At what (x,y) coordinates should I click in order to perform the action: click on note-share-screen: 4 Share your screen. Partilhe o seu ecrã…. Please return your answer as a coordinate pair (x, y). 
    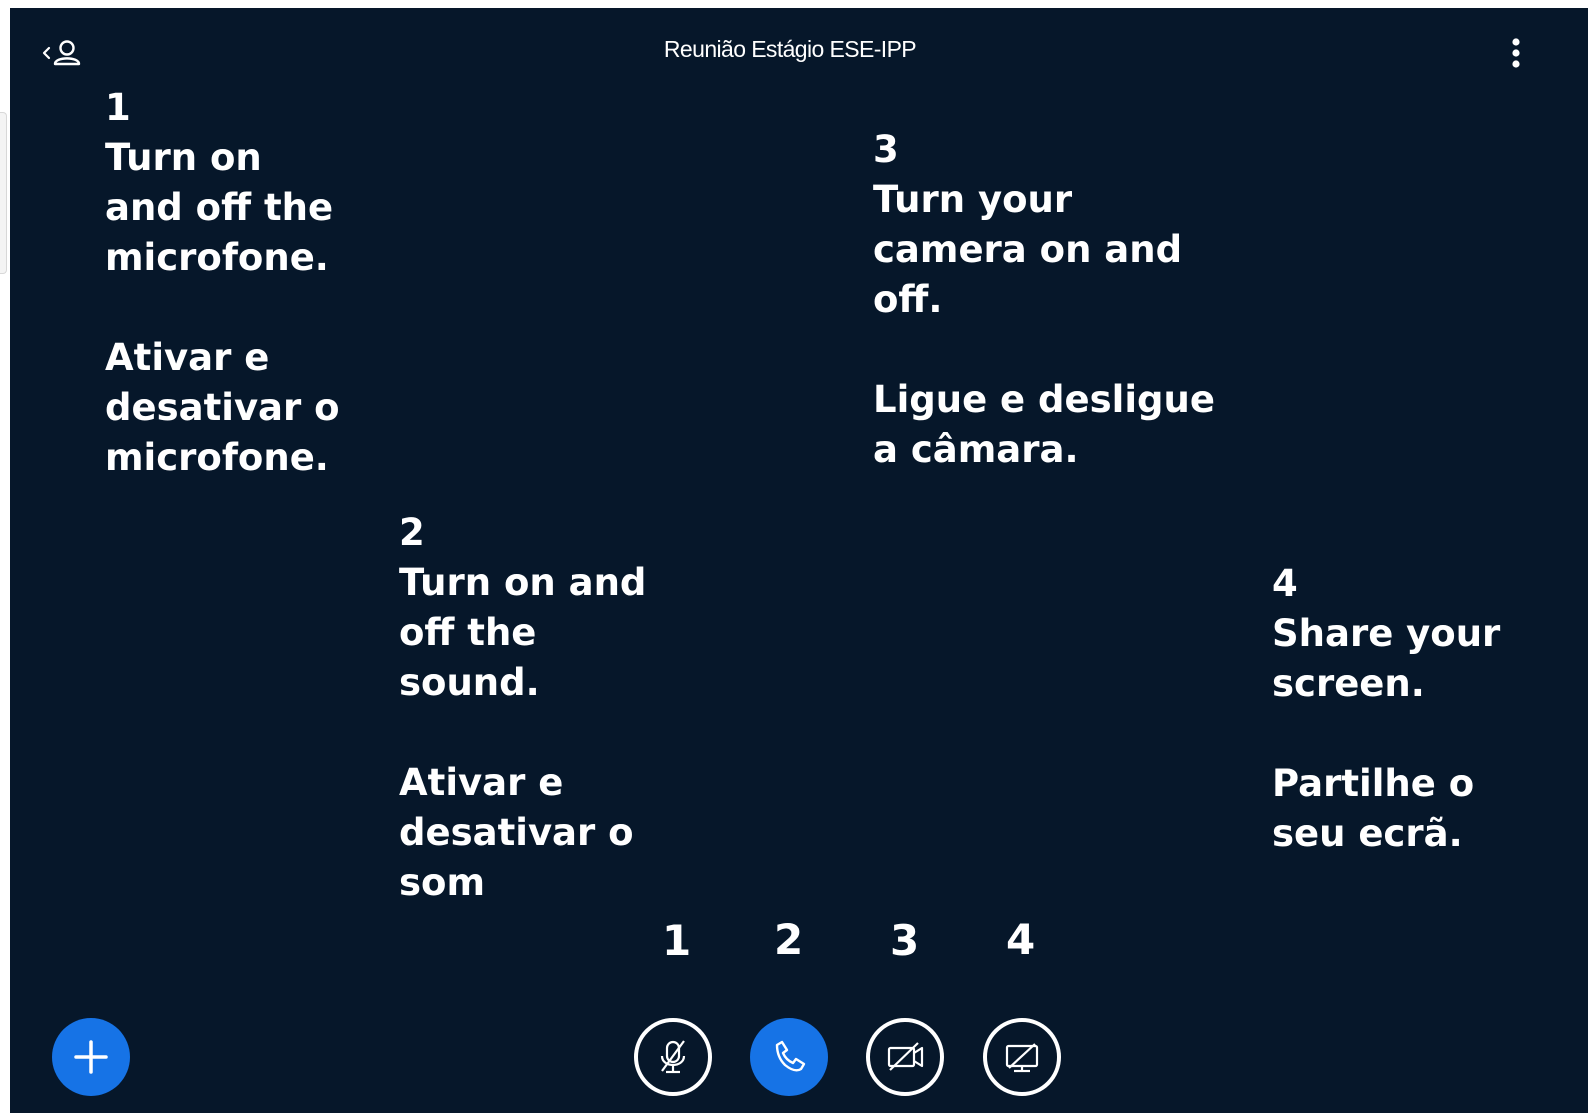
    Looking at the image, I should click on (1386, 708).